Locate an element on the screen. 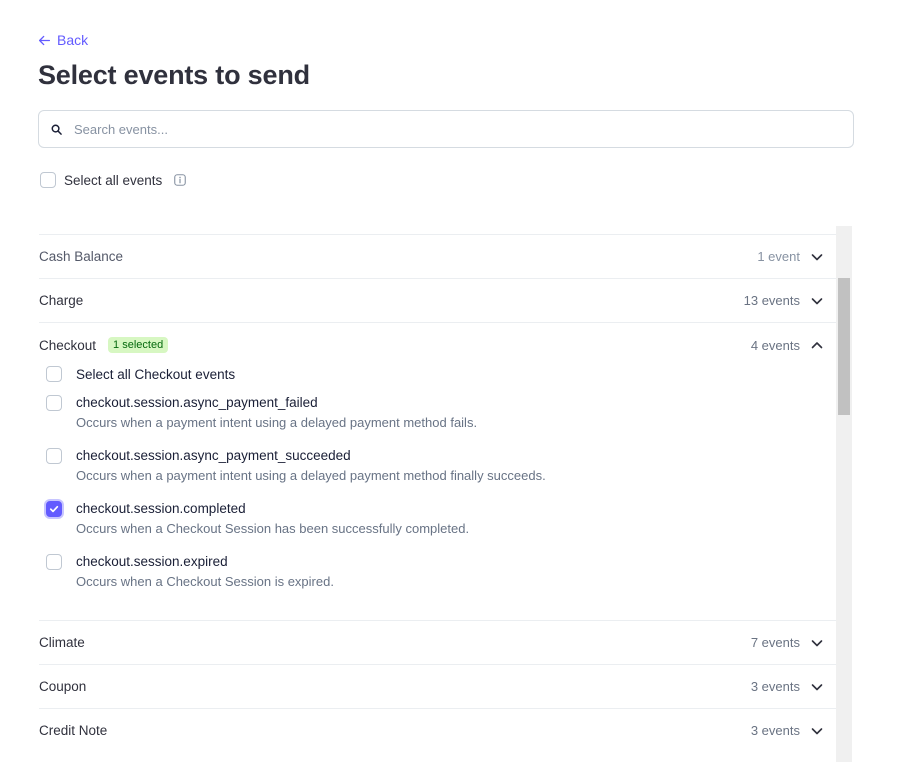 The image size is (920, 762). select-all-checkout-events: Select all Checkout events is located at coordinates (441, 374).